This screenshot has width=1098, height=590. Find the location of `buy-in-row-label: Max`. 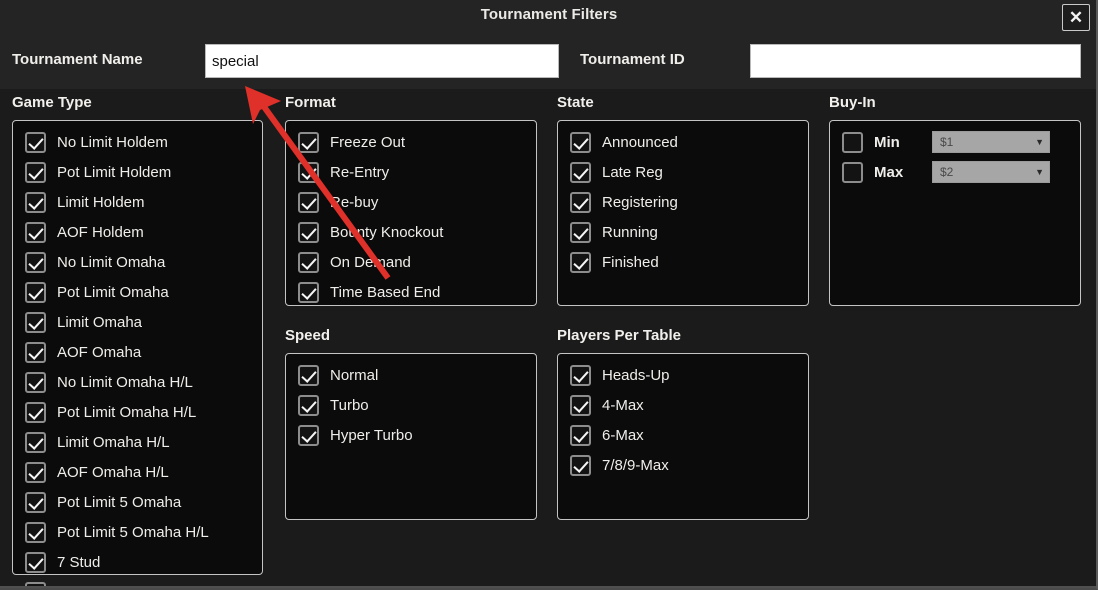

buy-in-row-label: Max is located at coordinates (889, 172).